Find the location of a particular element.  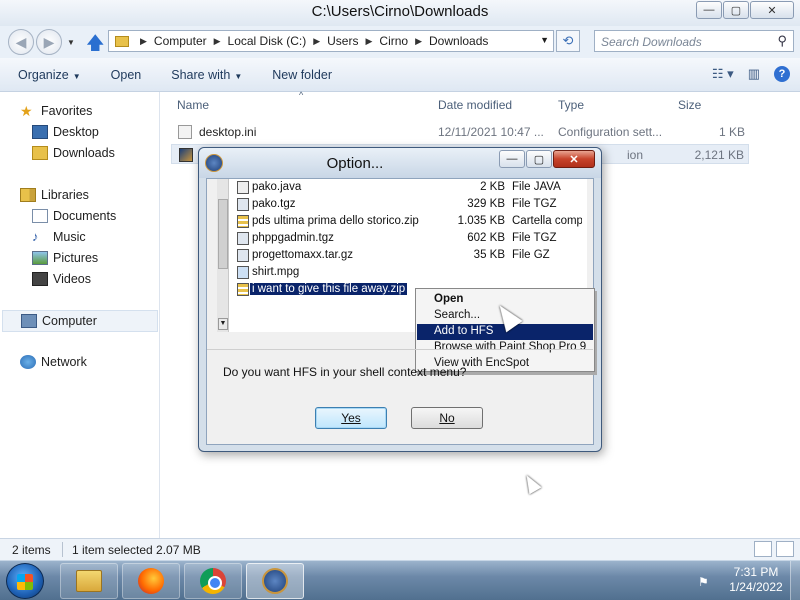

nav-music: ♪ Music is located at coordinates (59, 237).